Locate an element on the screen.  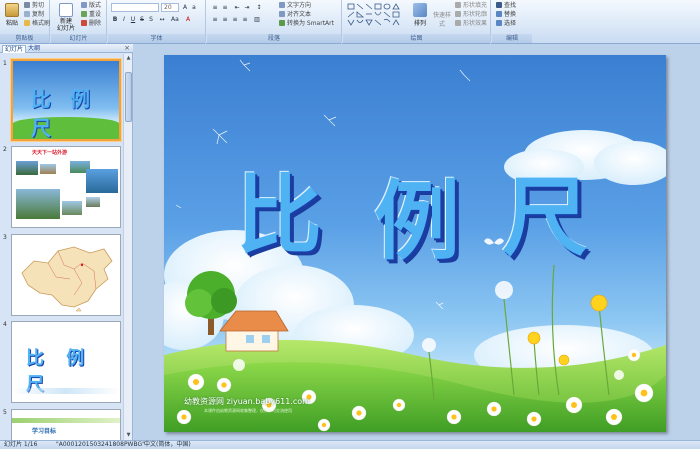
scroll-up-icon: ▲ is located at coordinates (128, 58).